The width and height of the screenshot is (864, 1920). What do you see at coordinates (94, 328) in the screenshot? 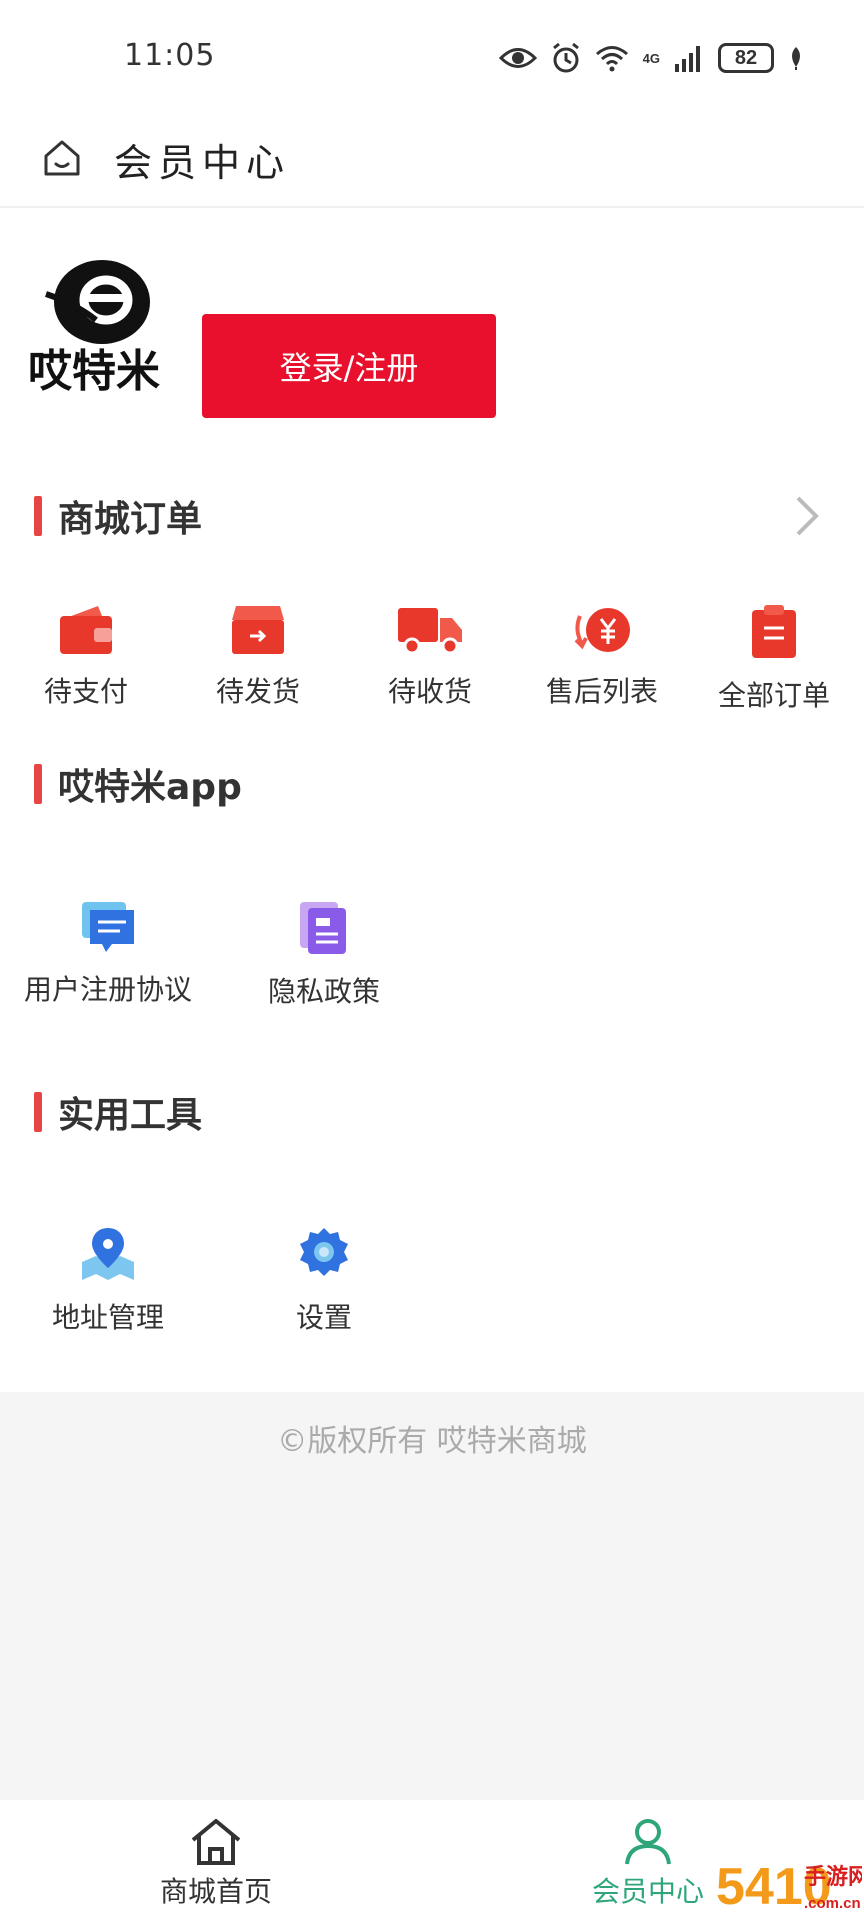
I see `brand-logo: 哎特米` at bounding box center [94, 328].